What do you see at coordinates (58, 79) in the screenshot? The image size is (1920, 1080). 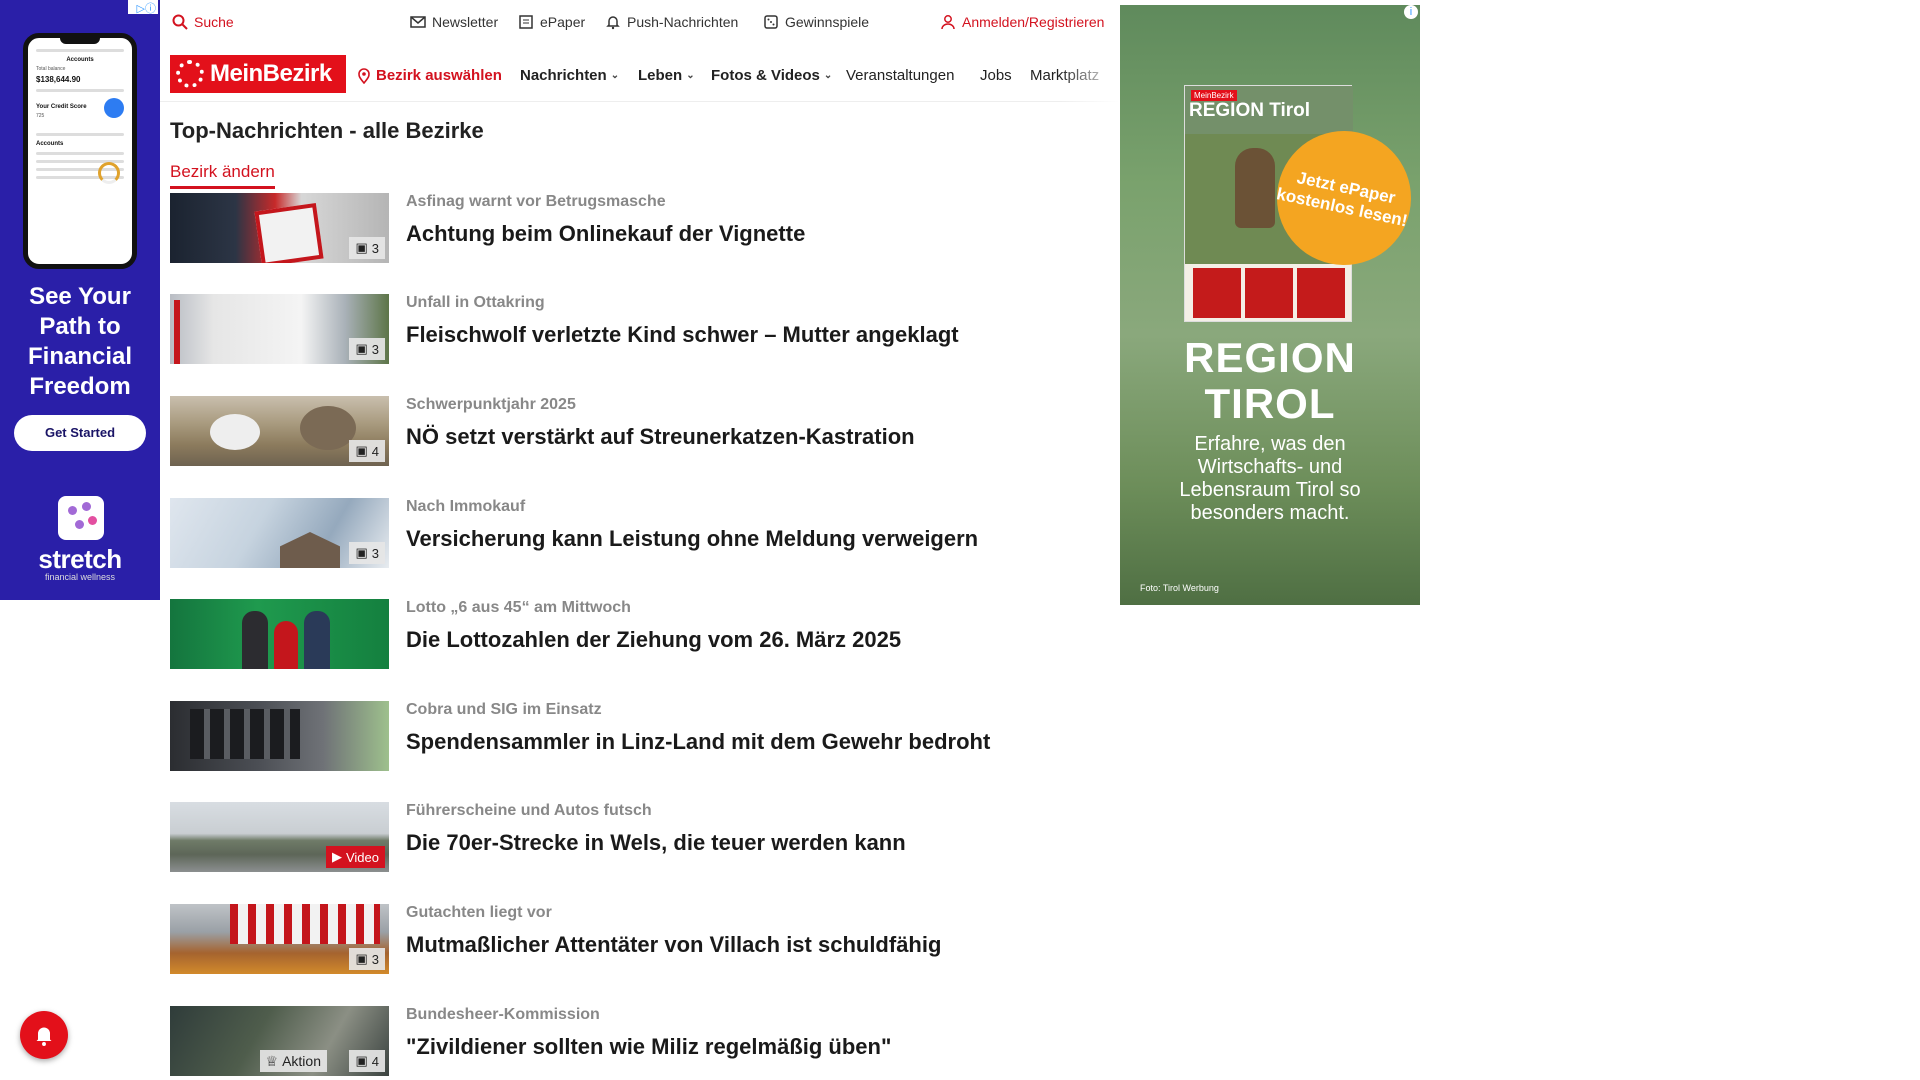 I see `phone-balance: $138,644.90` at bounding box center [58, 79].